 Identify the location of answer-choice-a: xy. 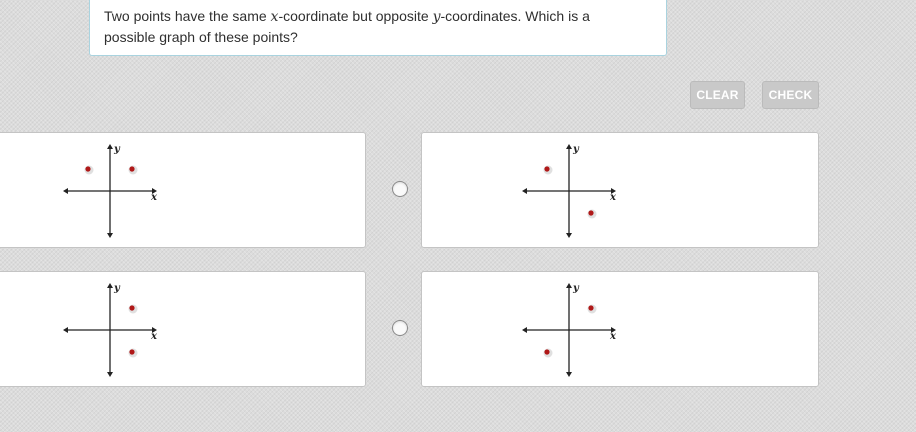
(183, 190).